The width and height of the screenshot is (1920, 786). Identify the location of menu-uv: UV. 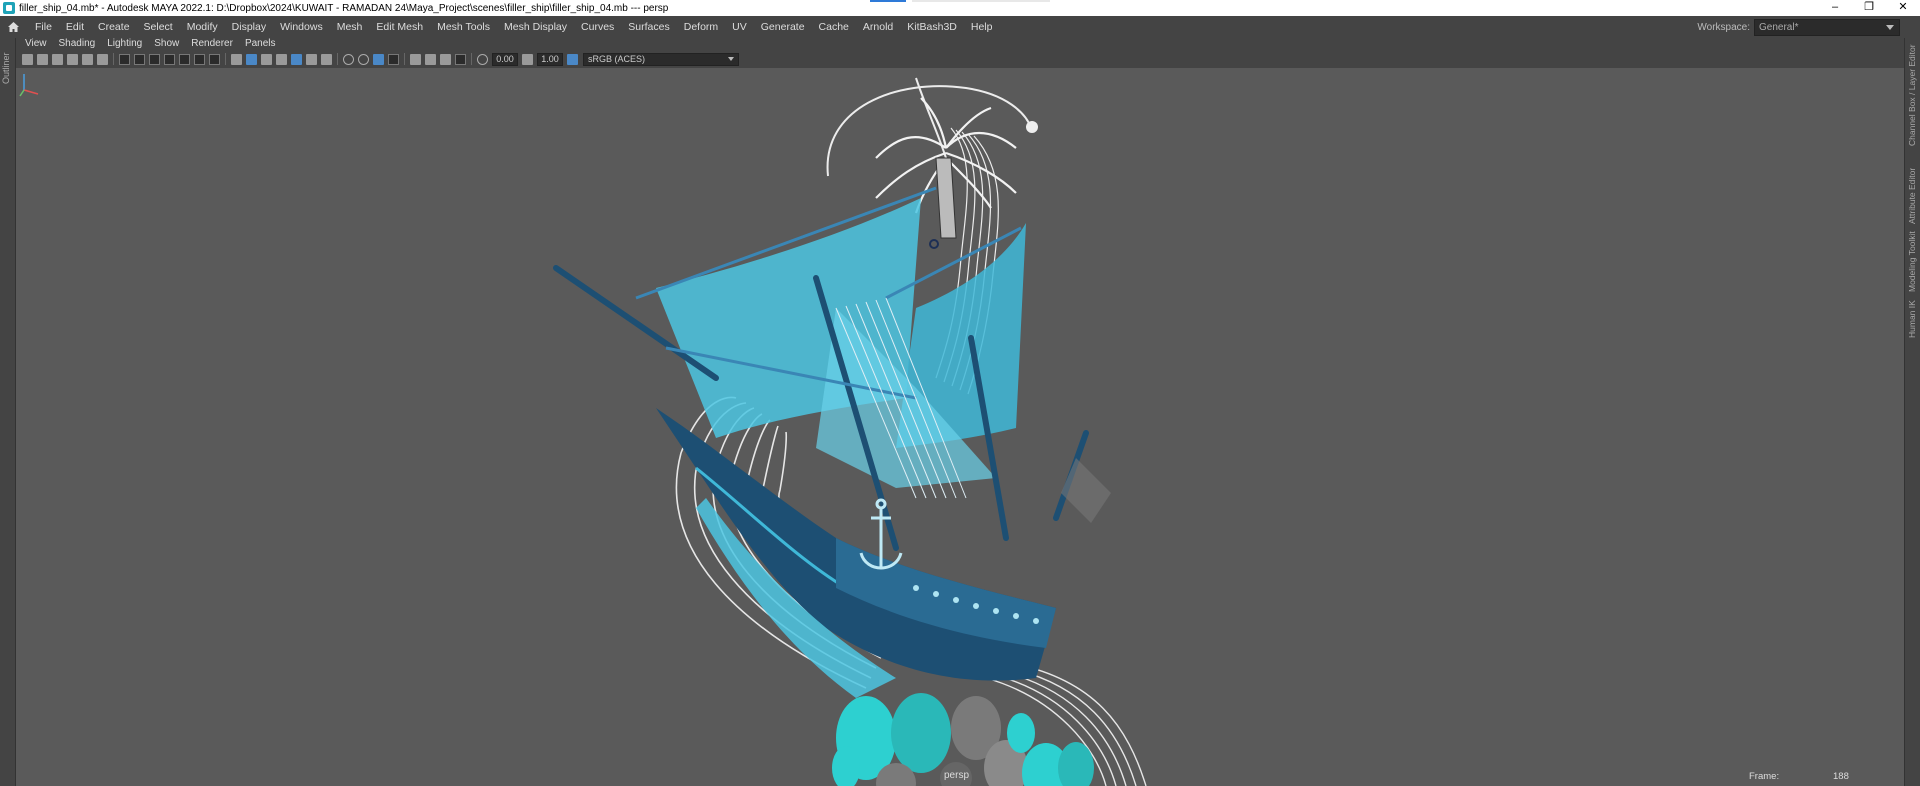
(739, 27).